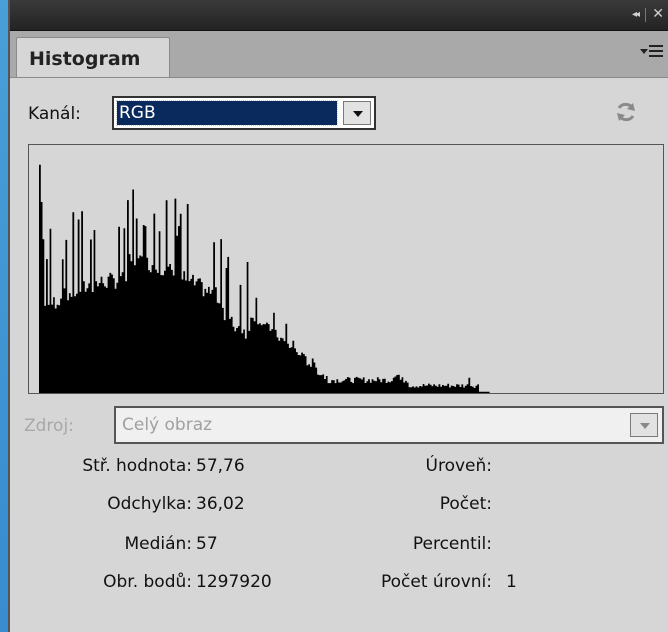 The image size is (668, 632). I want to click on channel-select-value: RGB, so click(227, 113).